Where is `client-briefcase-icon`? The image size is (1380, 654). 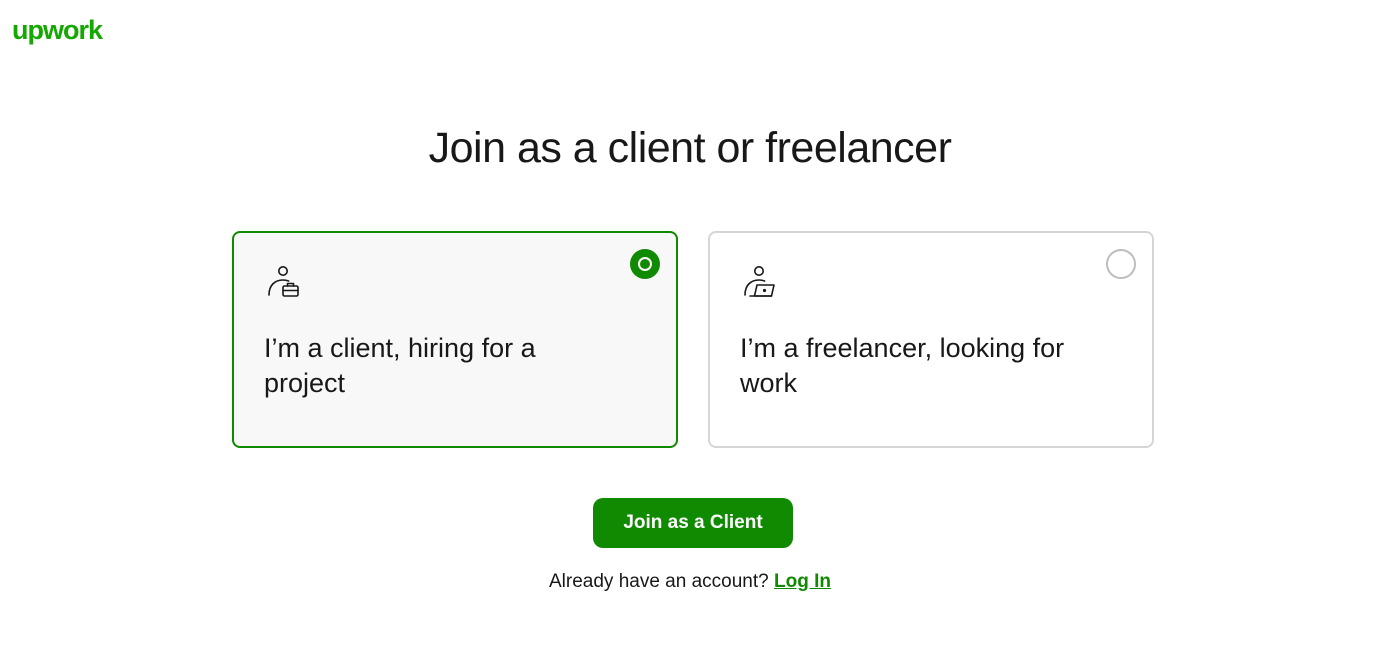
client-briefcase-icon is located at coordinates (283, 281).